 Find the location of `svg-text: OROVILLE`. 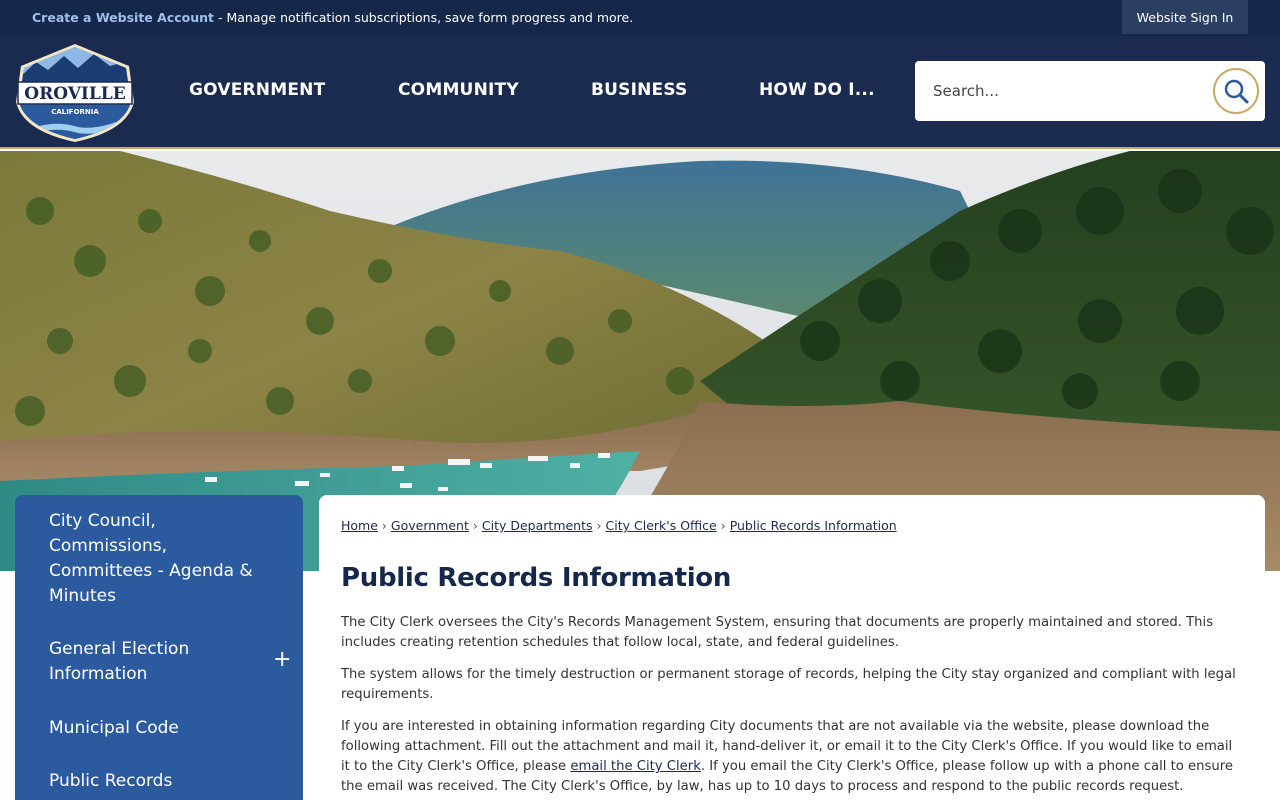

svg-text: OROVILLE is located at coordinates (74, 94).